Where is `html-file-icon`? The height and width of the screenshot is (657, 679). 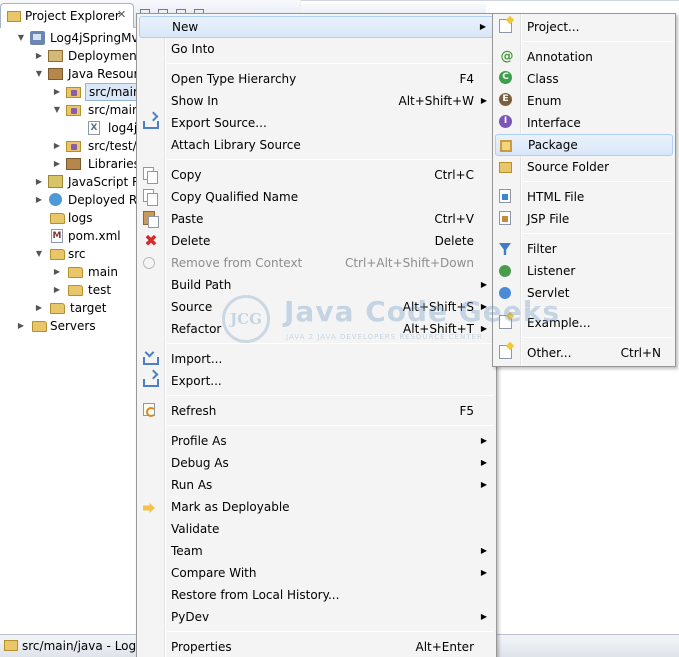
html-file-icon is located at coordinates (505, 196).